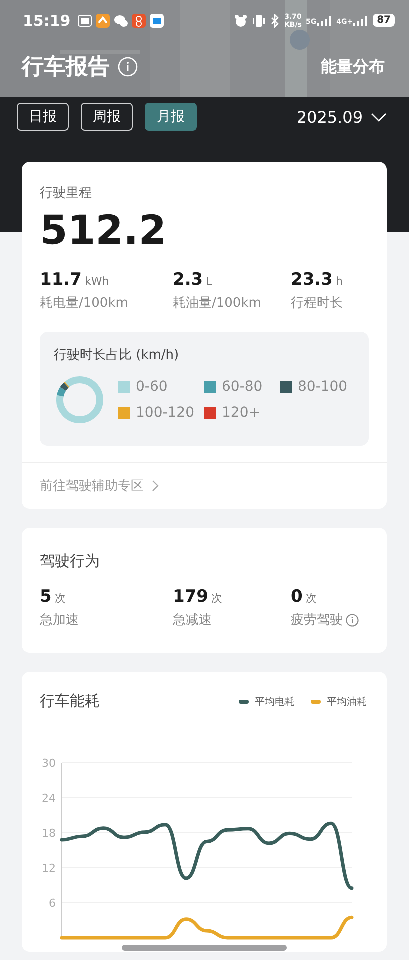  I want to click on chevron-right-icon, so click(156, 486).